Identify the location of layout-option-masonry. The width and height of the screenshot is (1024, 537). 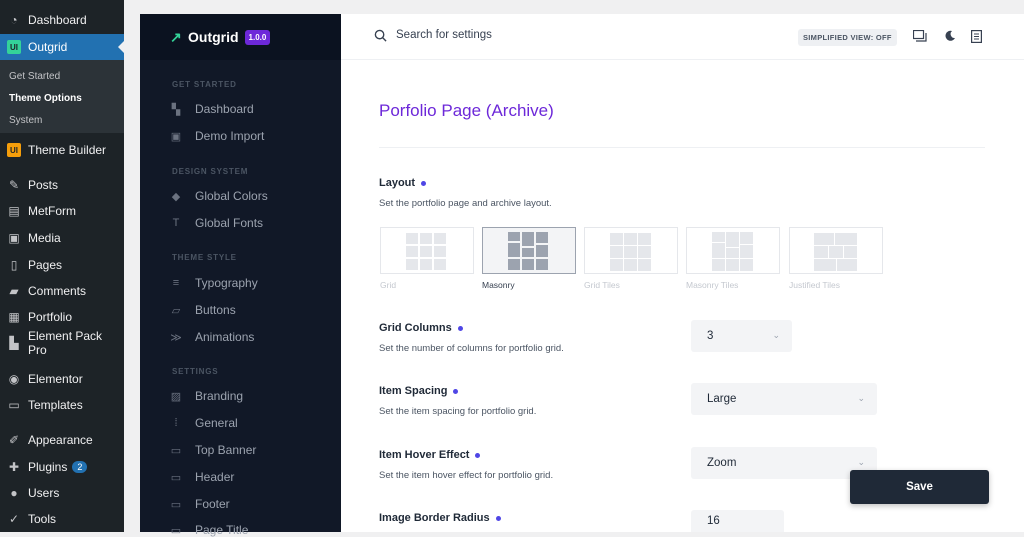
(529, 250).